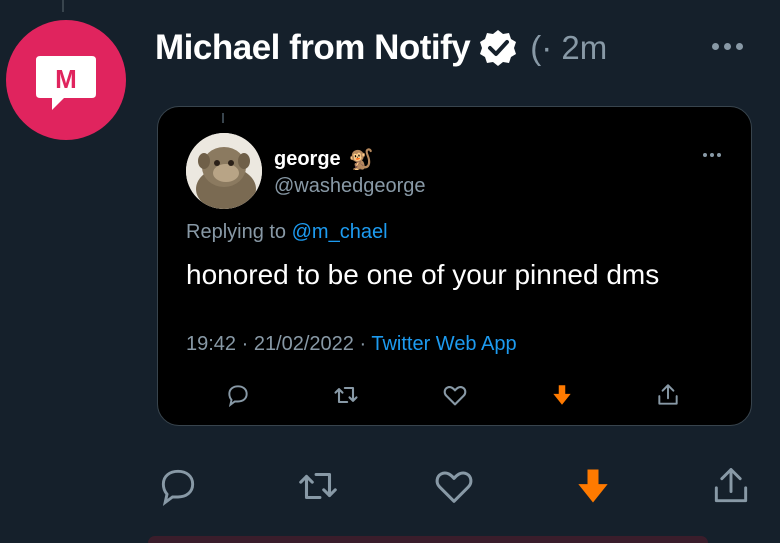  I want to click on quoted-actions, so click(458, 395).